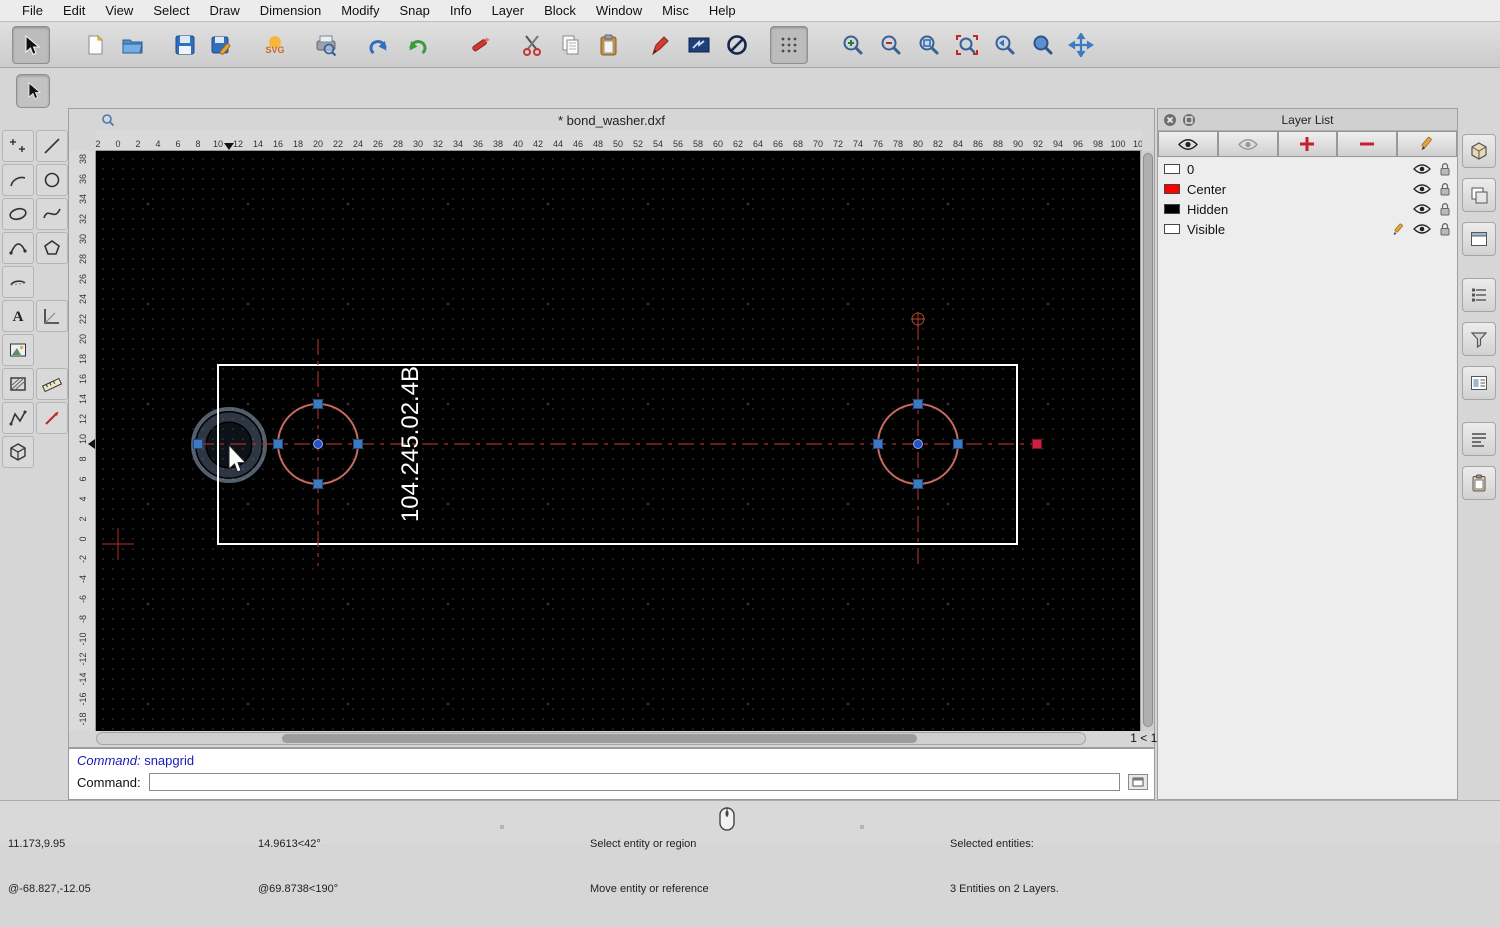  I want to click on vertical-scrollbar, so click(1147, 441).